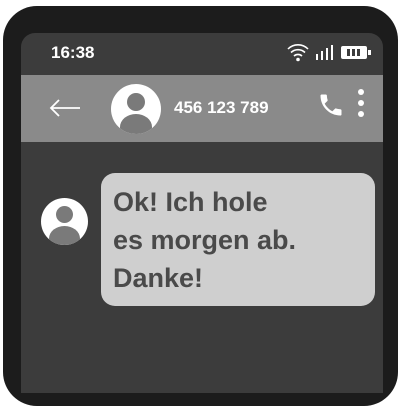 This screenshot has width=401, height=406. What do you see at coordinates (221, 108) in the screenshot?
I see `contact-number: 456 123 789` at bounding box center [221, 108].